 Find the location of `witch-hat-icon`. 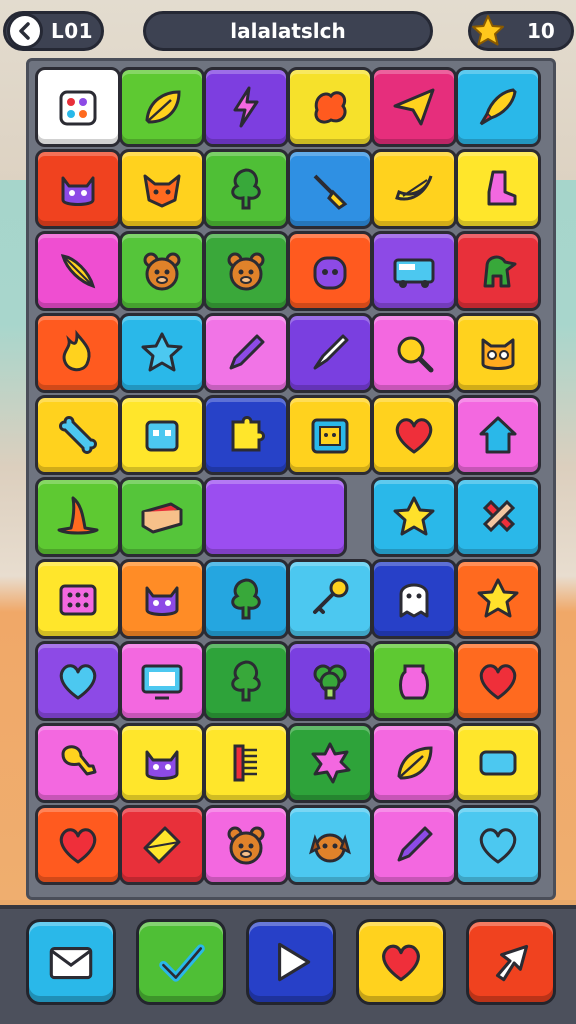

witch-hat-icon is located at coordinates (78, 515).